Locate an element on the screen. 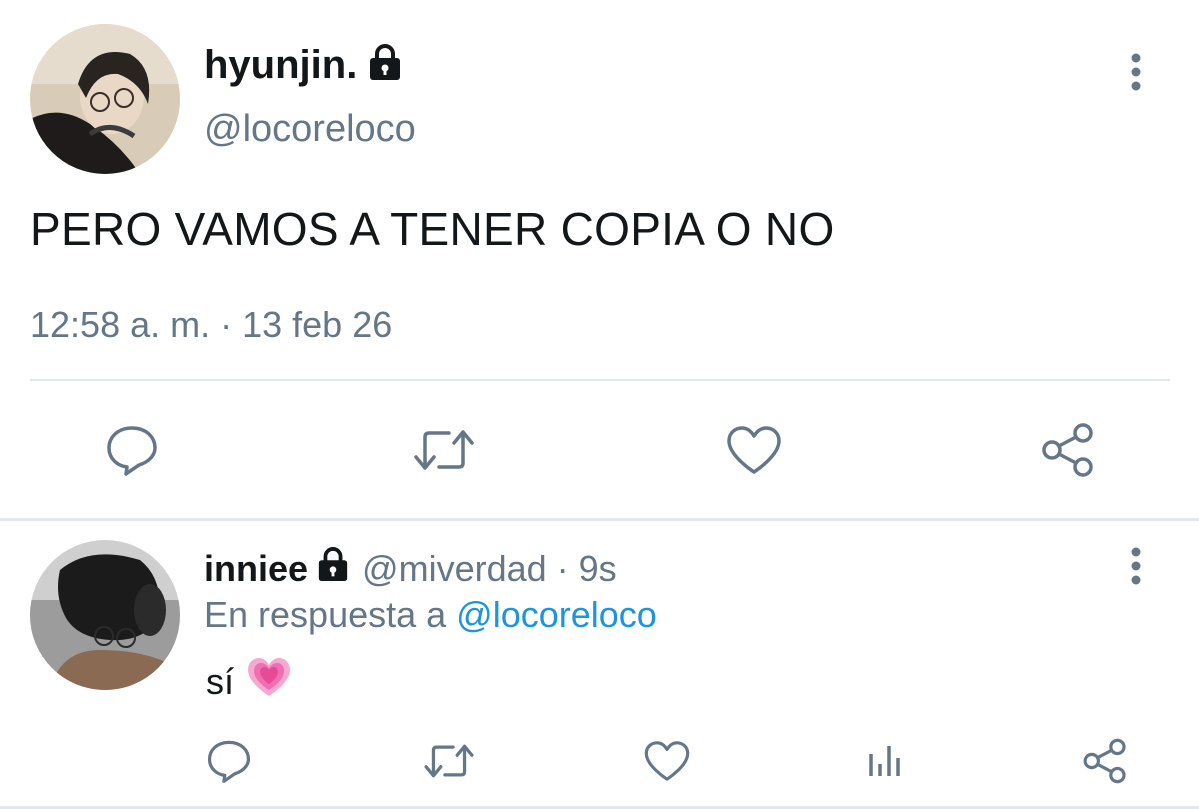 The image size is (1199, 810). tweet-timestamp: 12:58 a. m. · 13 feb 26 is located at coordinates (211, 325).